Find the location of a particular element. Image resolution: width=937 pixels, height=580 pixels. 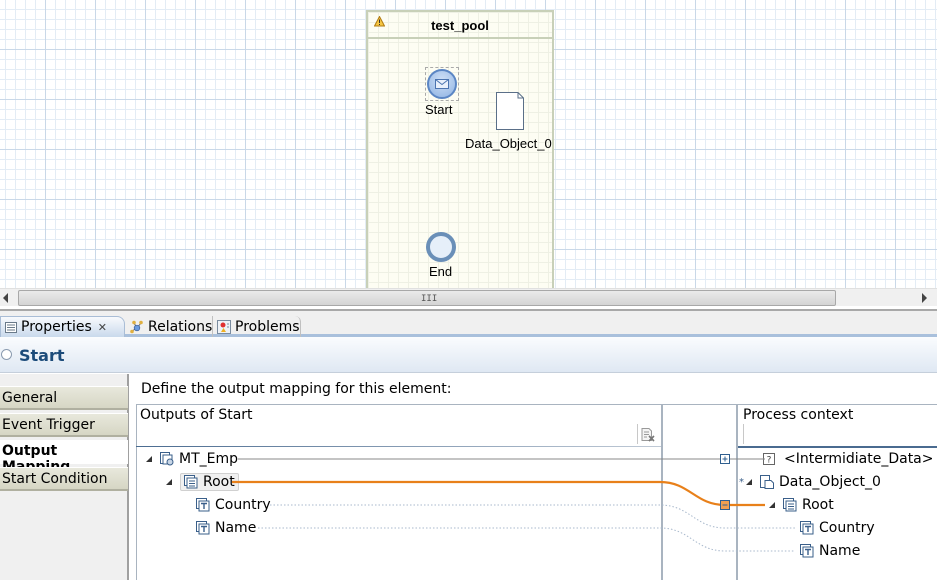

left-tree-item-country: Country is located at coordinates (233, 505).